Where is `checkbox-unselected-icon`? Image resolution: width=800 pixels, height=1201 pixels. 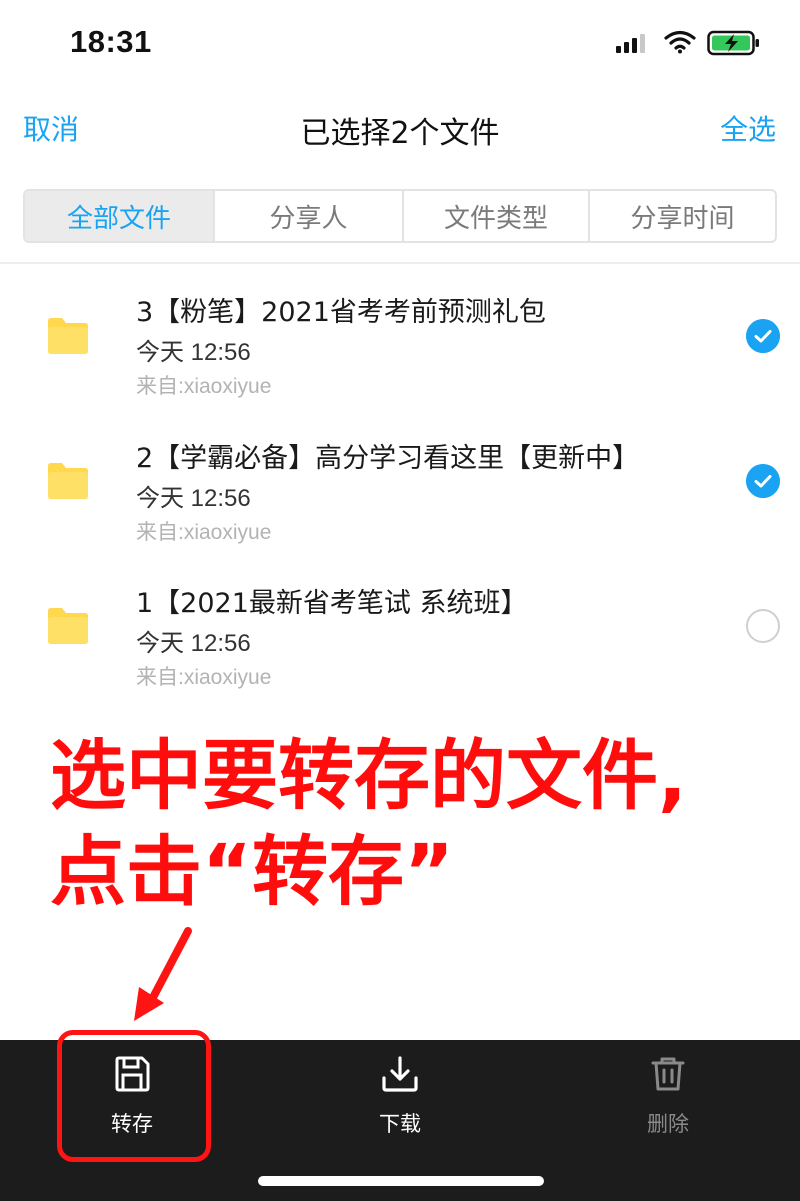 checkbox-unselected-icon is located at coordinates (763, 626).